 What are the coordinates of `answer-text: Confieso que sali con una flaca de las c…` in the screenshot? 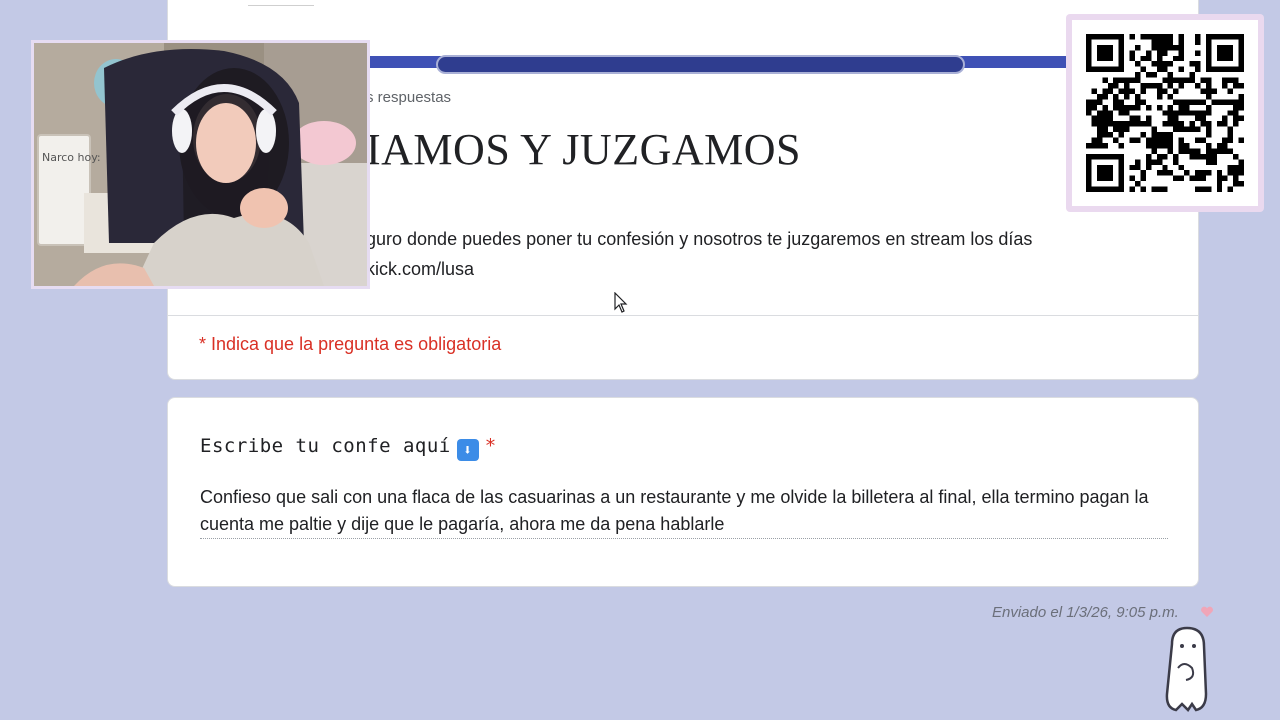 It's located at (684, 511).